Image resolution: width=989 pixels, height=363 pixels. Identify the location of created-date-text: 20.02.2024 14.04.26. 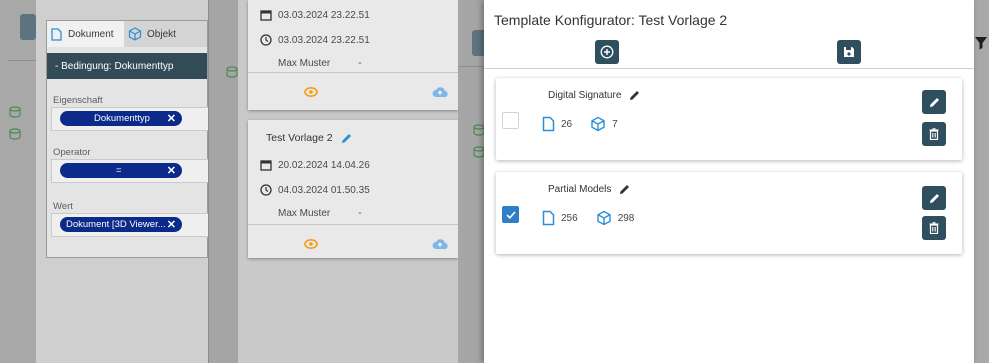
(324, 165).